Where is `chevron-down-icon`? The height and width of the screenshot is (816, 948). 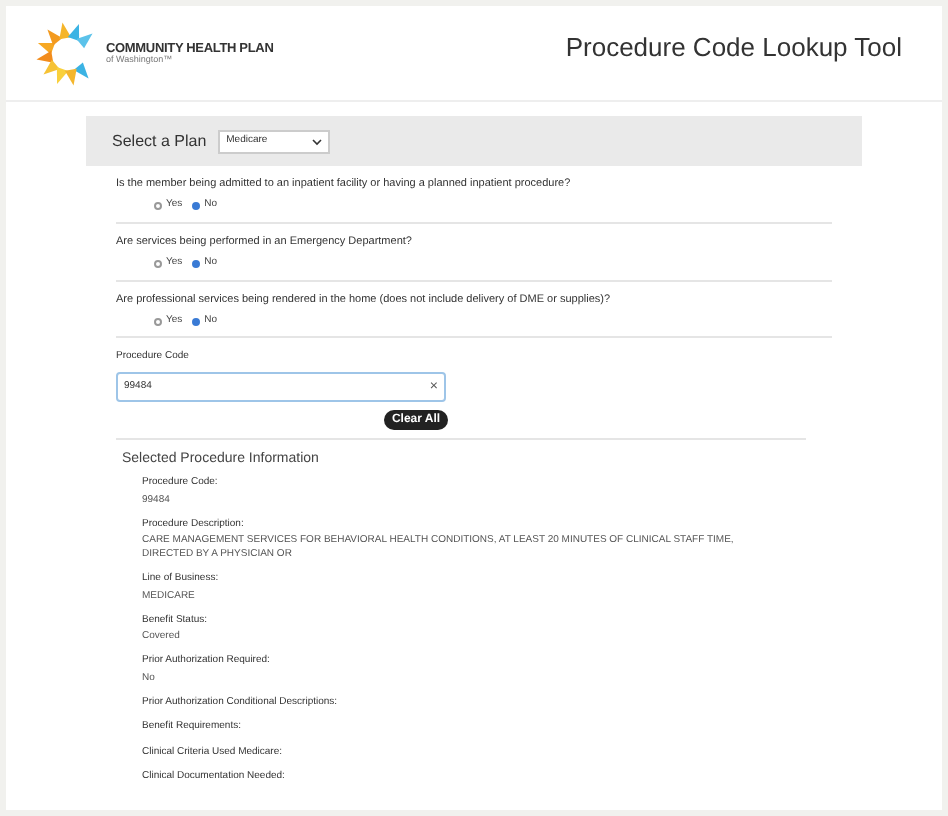
chevron-down-icon is located at coordinates (317, 141).